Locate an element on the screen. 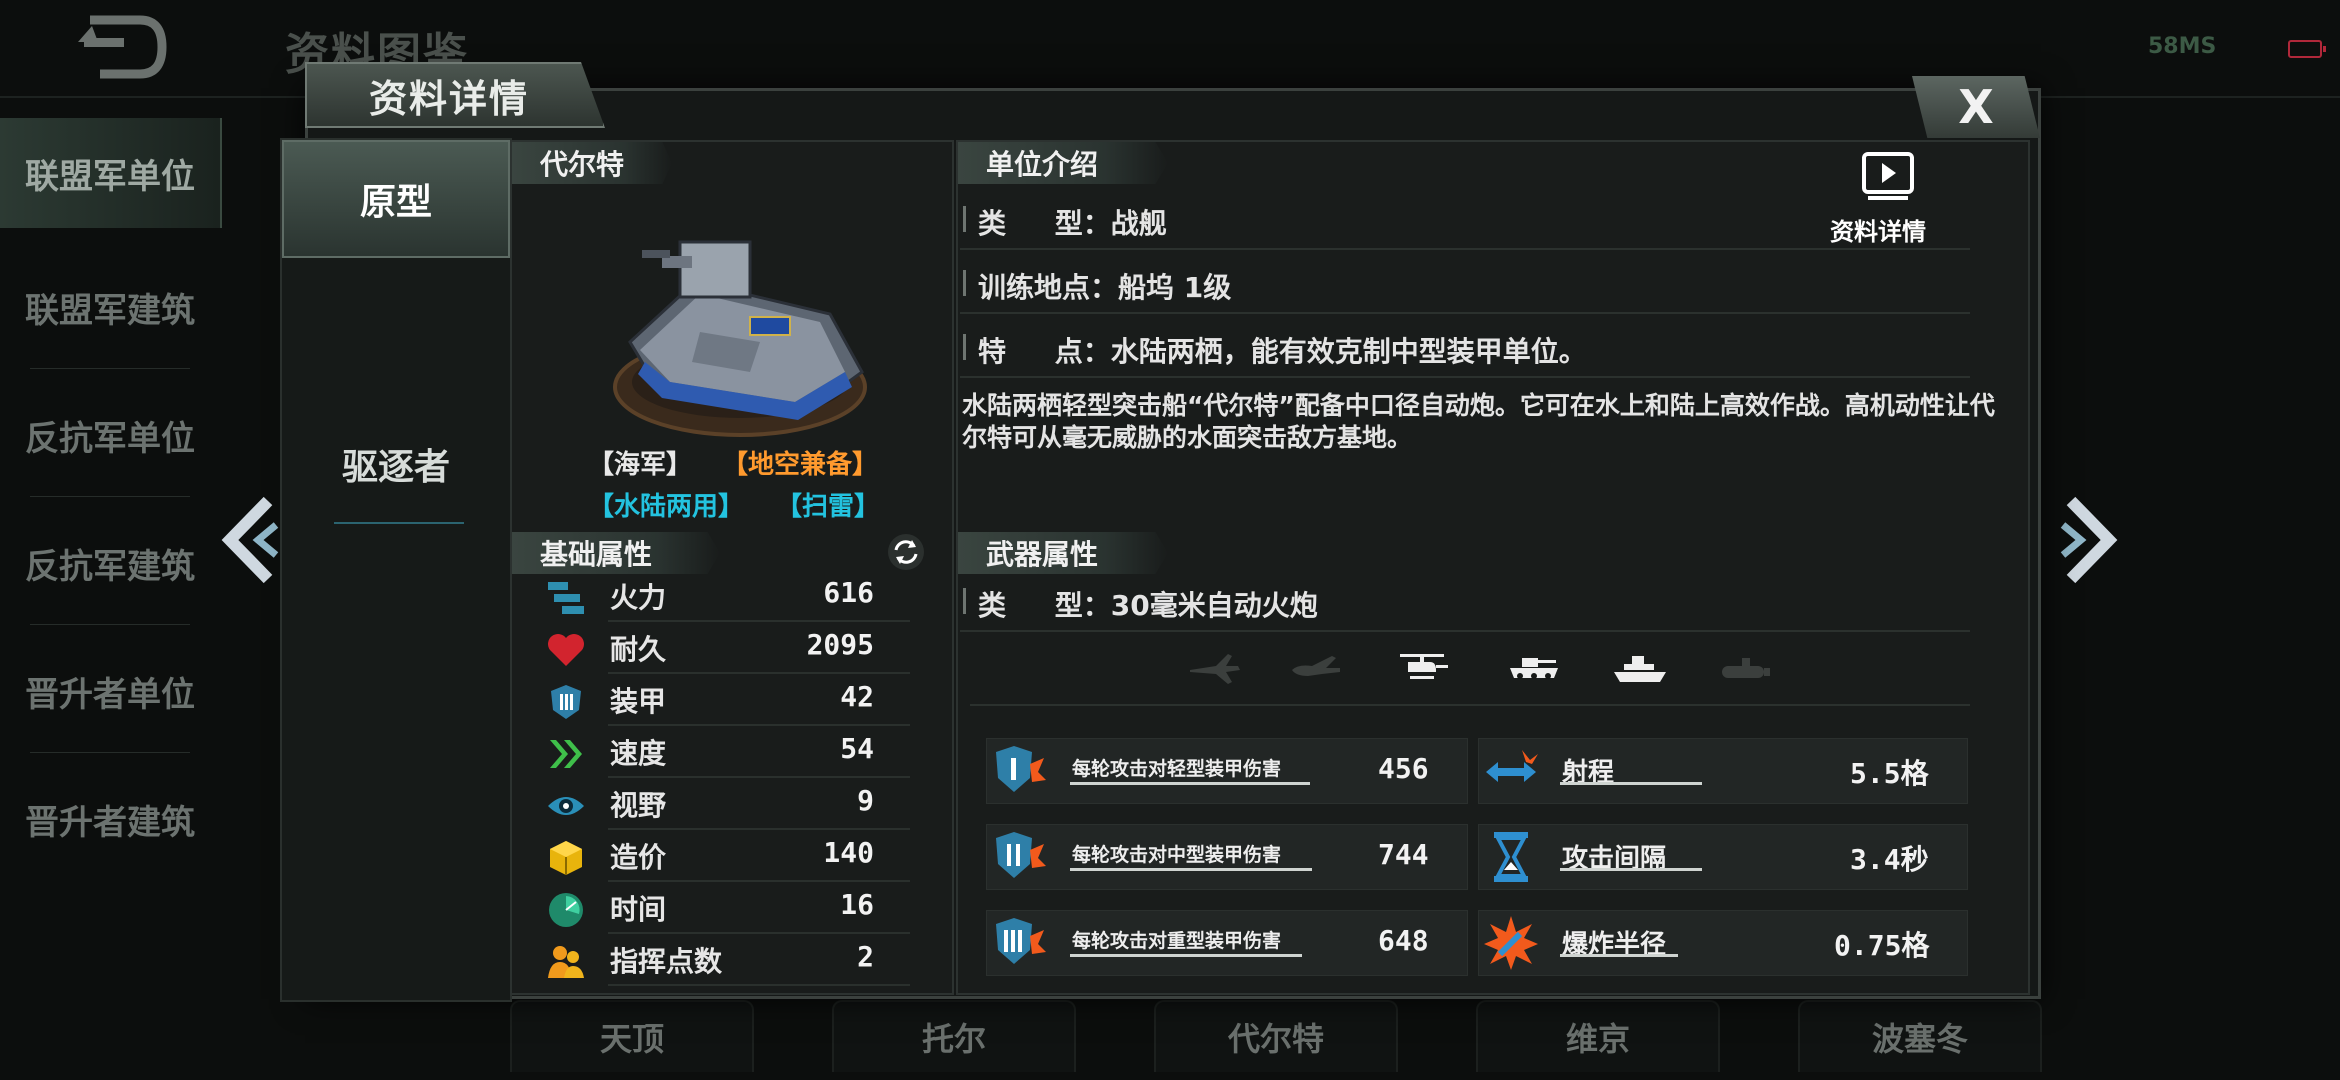 The height and width of the screenshot is (1080, 2340). eye-icon is located at coordinates (566, 806).